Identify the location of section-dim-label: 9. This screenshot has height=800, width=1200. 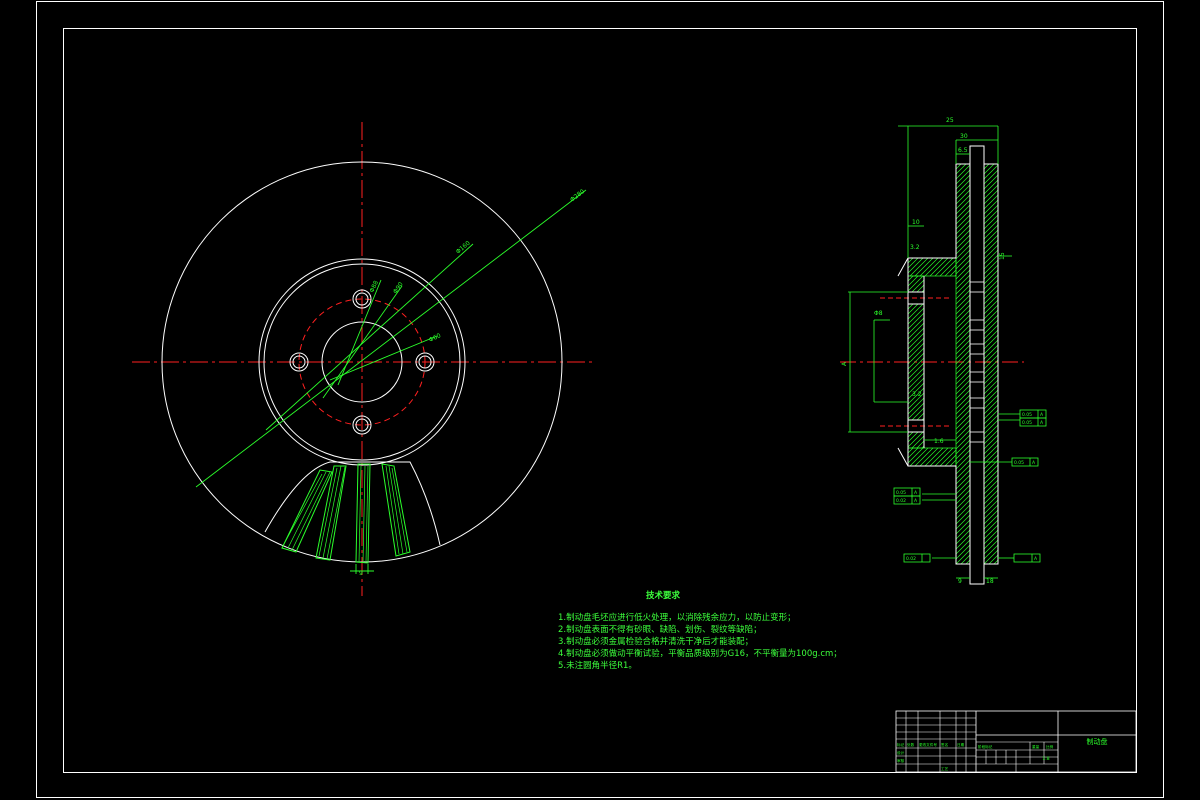
(960, 581).